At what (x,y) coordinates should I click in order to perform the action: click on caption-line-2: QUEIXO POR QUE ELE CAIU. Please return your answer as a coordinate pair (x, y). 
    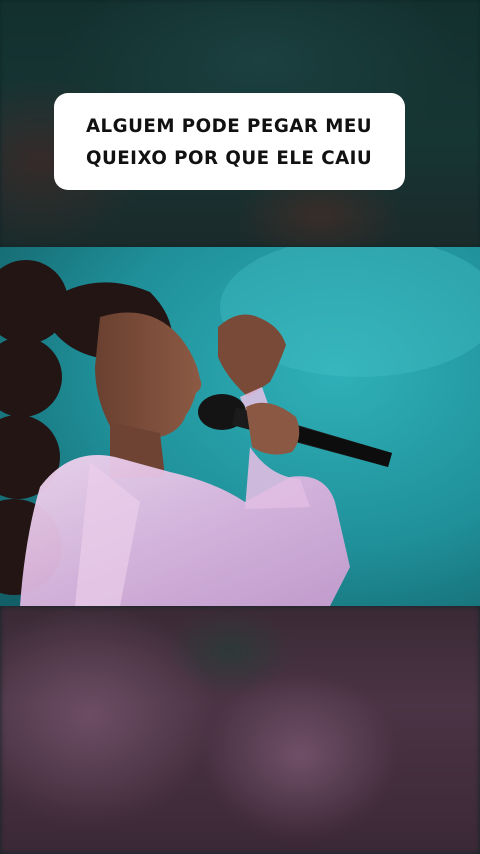
    Looking at the image, I should click on (229, 157).